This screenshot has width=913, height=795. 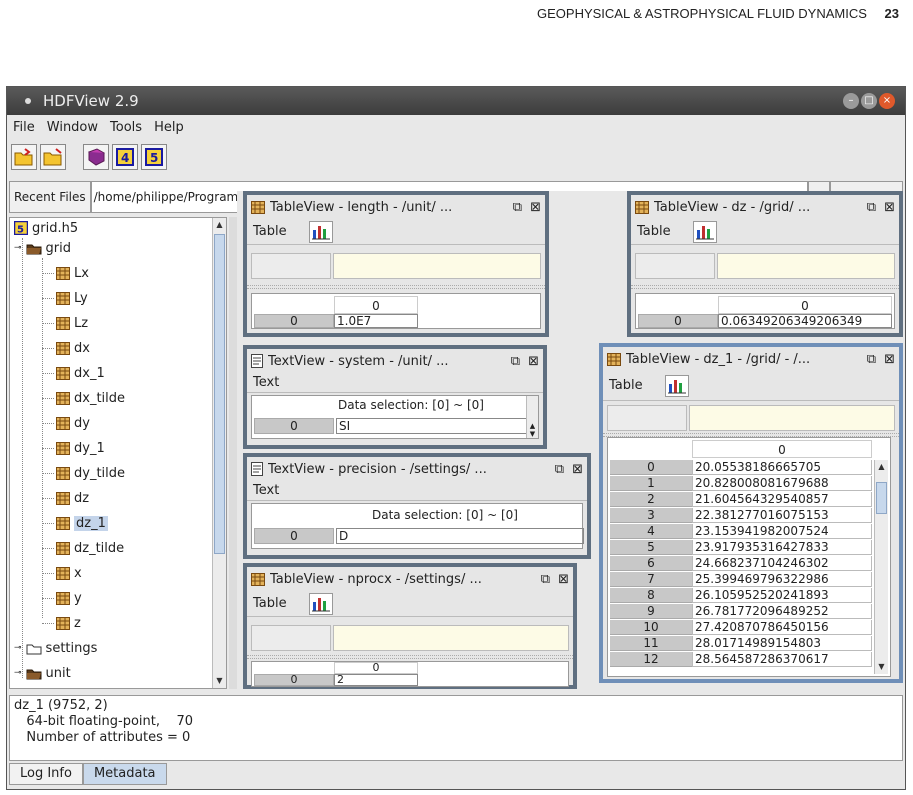 What do you see at coordinates (532, 417) in the screenshot?
I see `text-scrollbar: ▲ ▼` at bounding box center [532, 417].